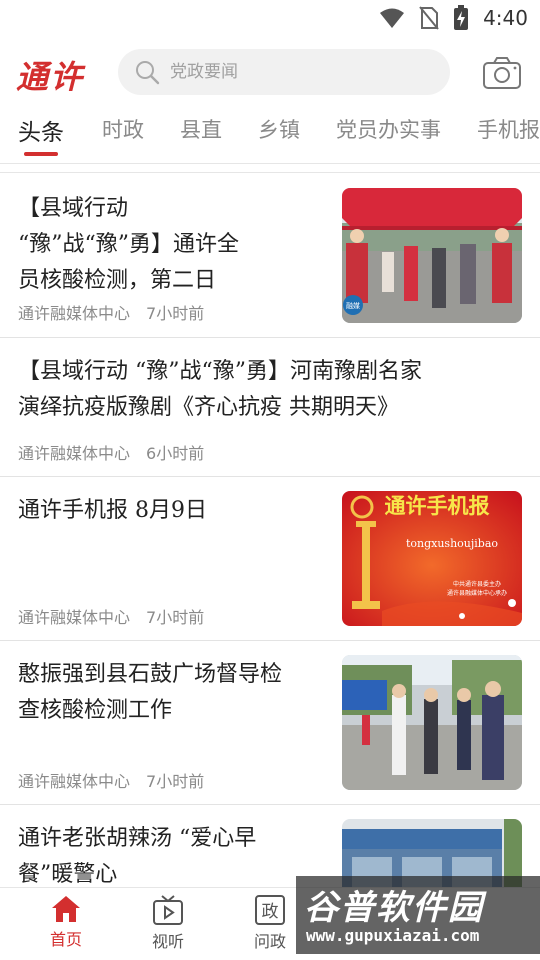 This screenshot has height=960, width=540. Describe the element at coordinates (173, 693) in the screenshot. I see `news-title: 憨振强到县石鼓广场督导检 查核酸检测工作` at that location.